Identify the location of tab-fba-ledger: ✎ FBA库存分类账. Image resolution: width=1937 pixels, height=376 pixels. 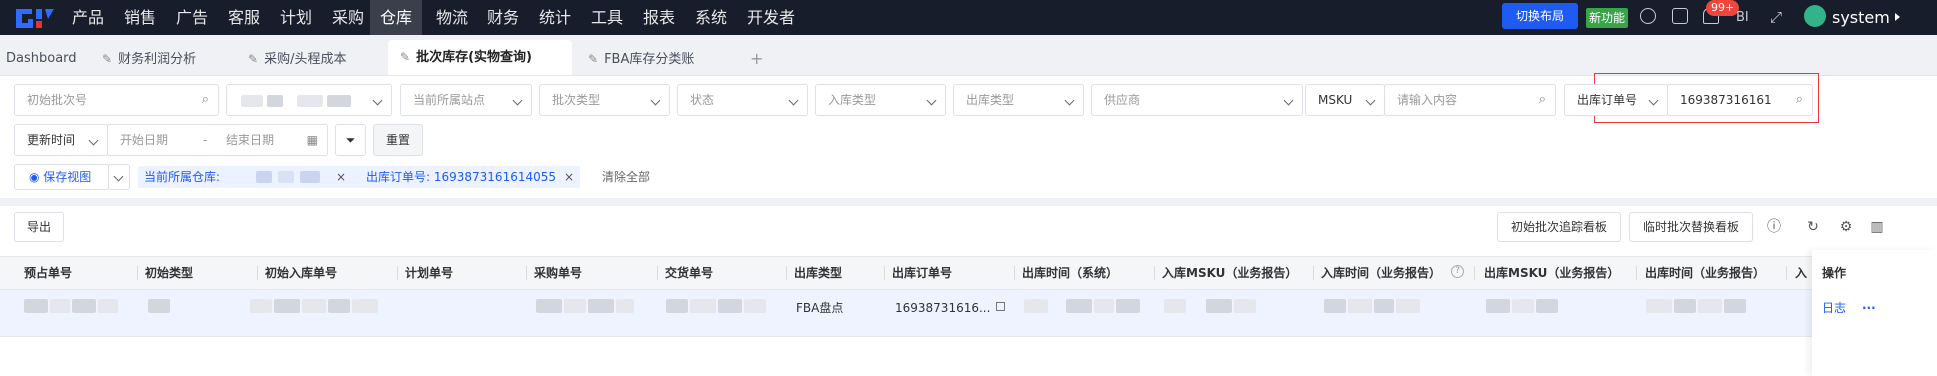
(641, 59).